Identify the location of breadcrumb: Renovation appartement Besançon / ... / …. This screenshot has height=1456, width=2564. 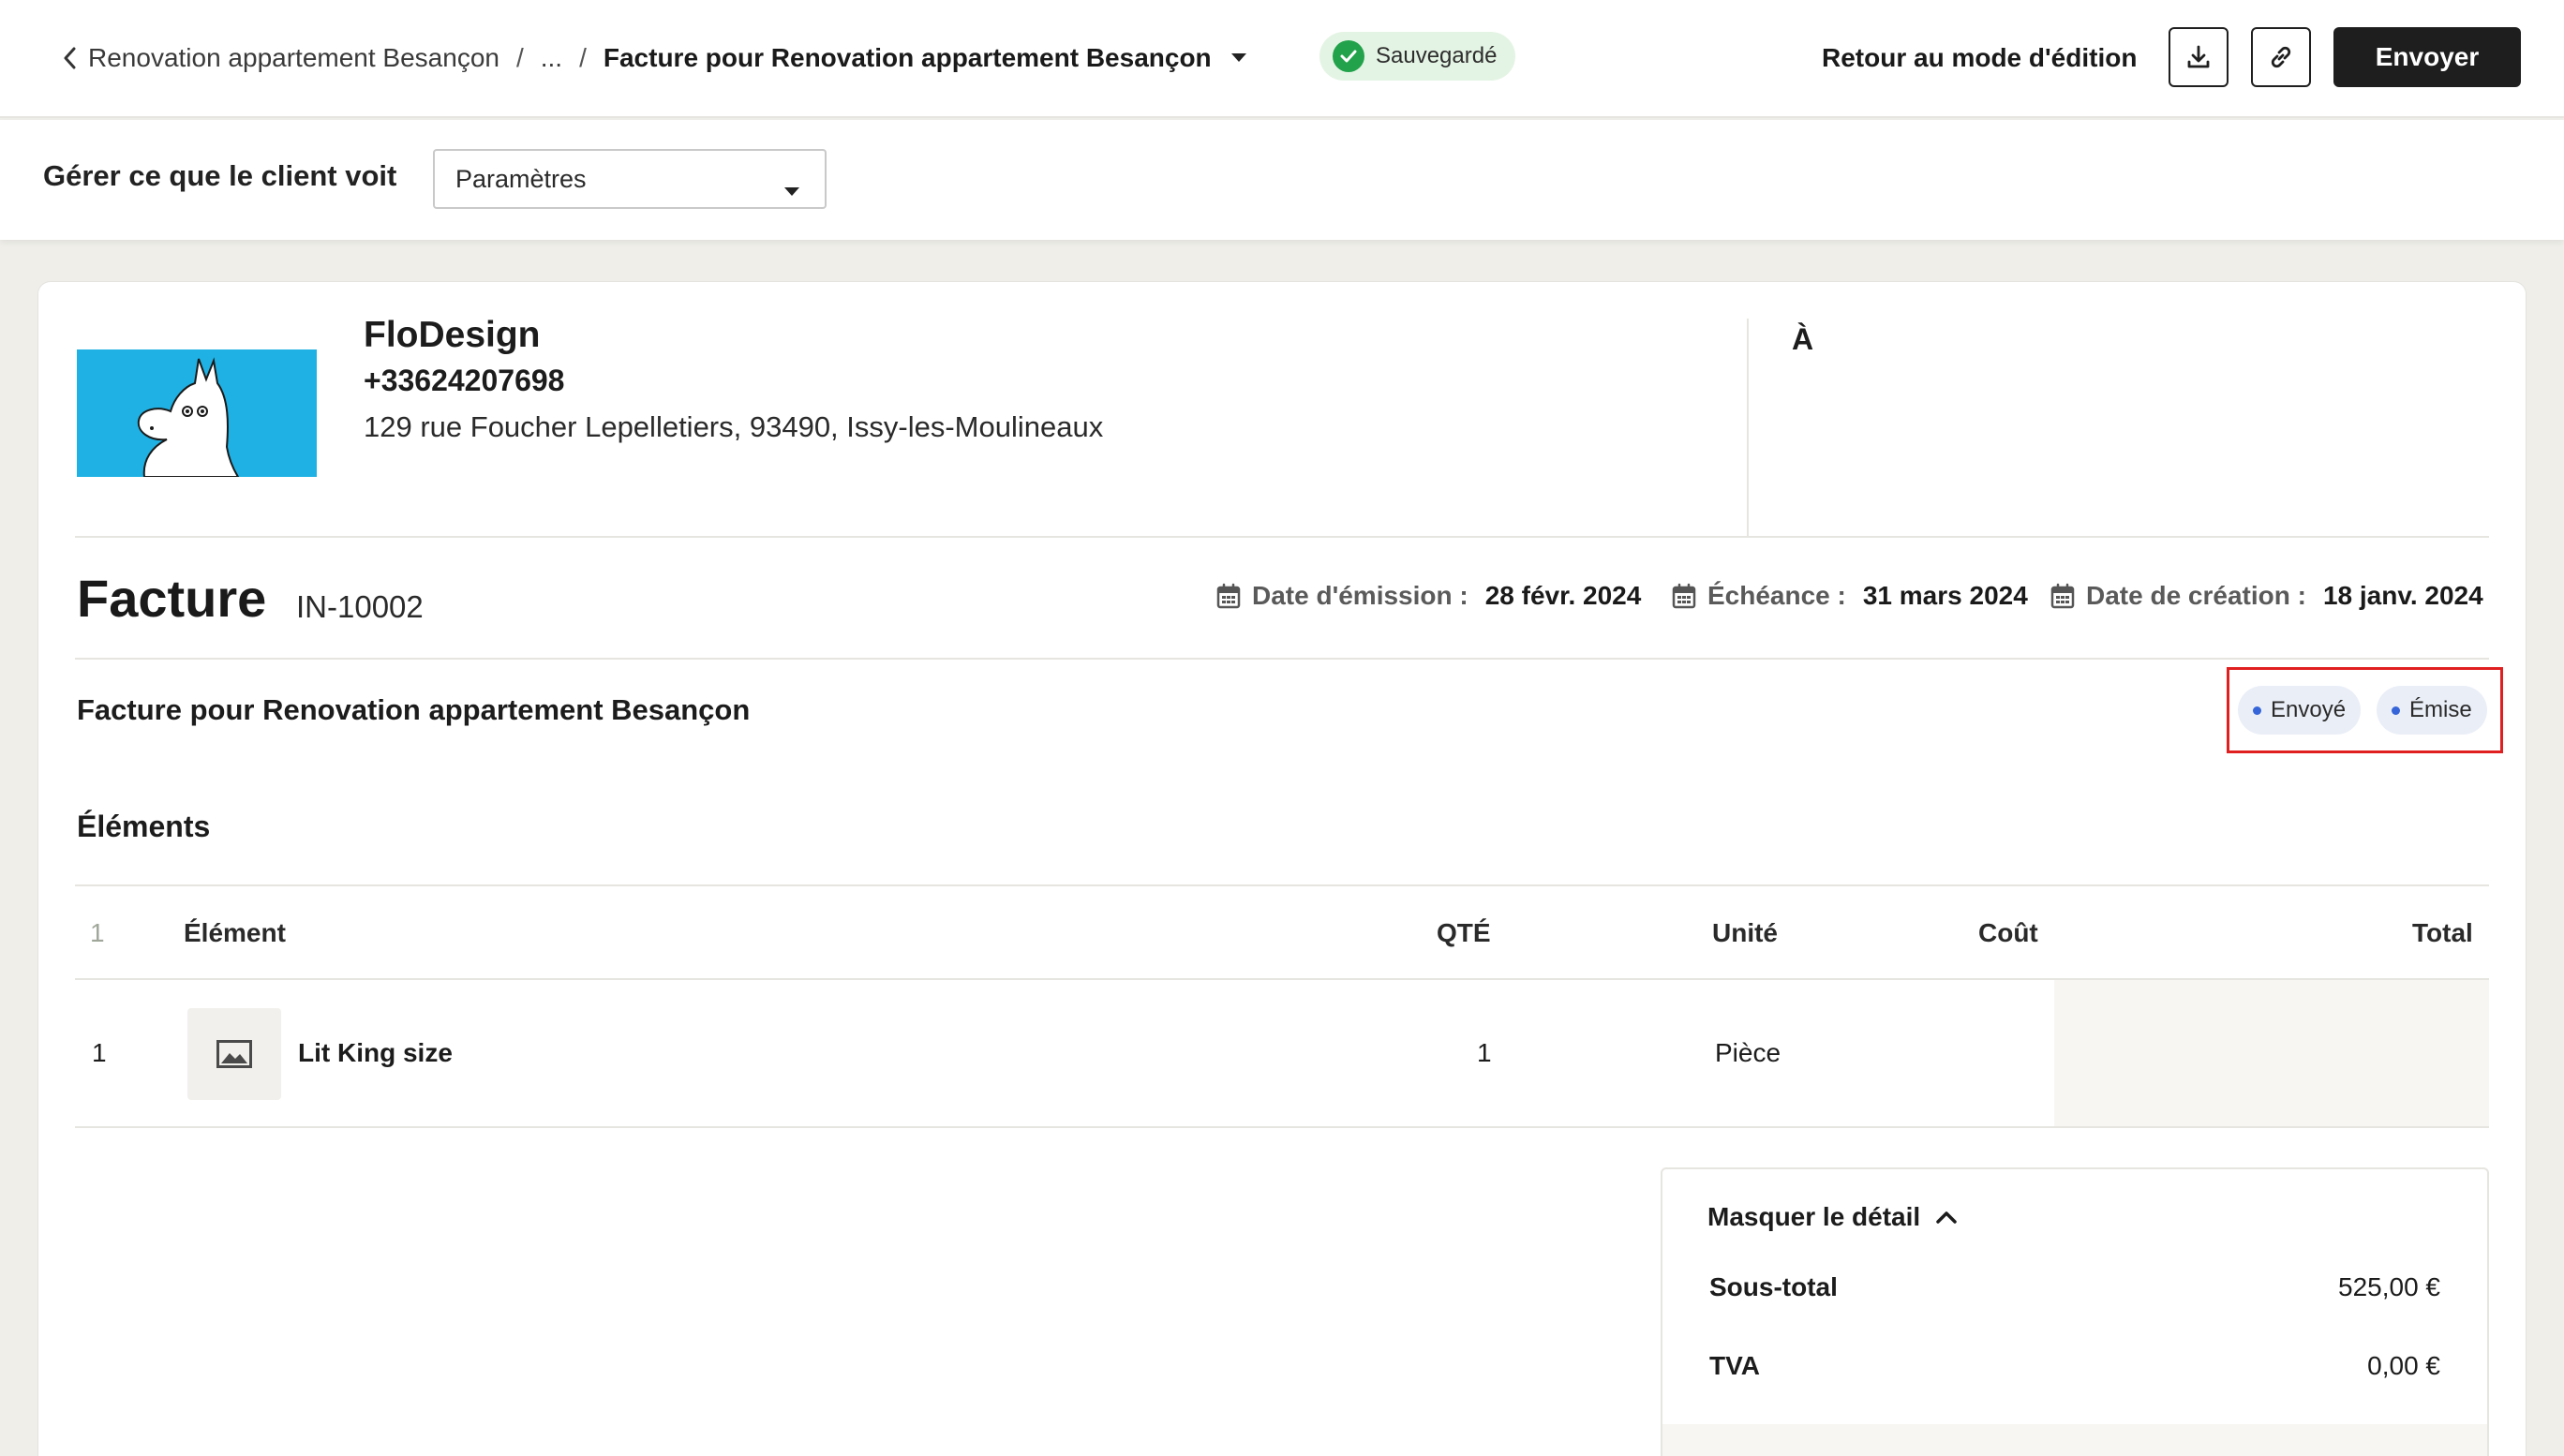
(668, 58).